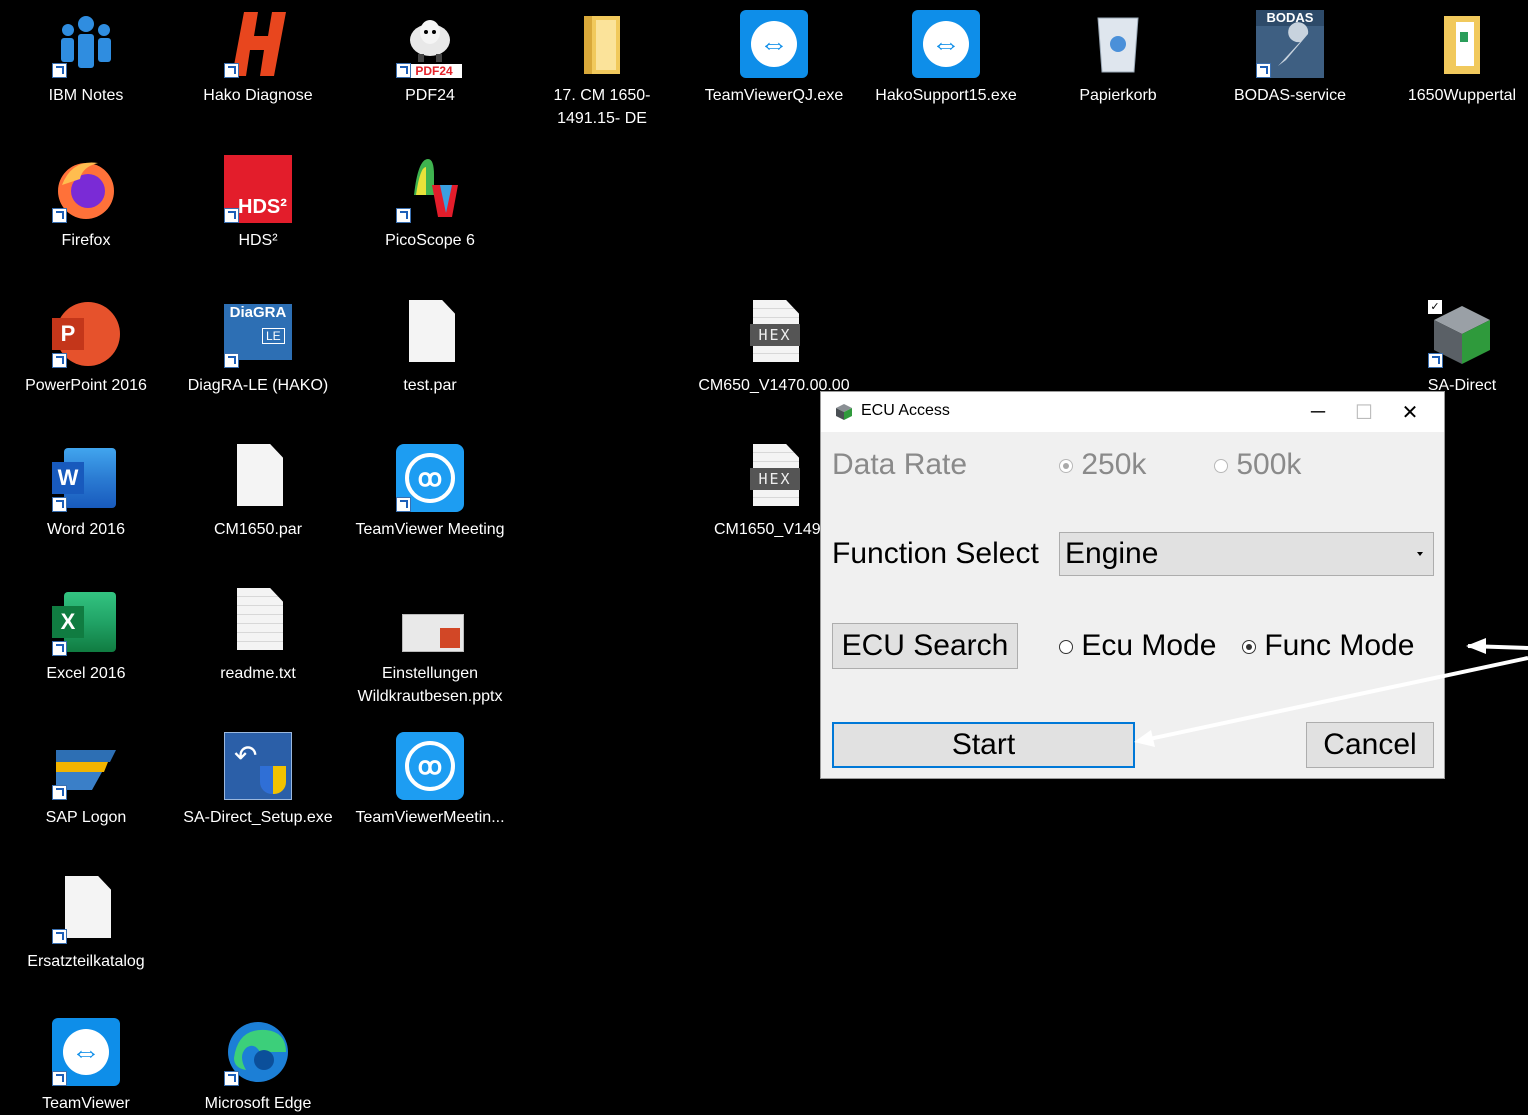 Image resolution: width=1528 pixels, height=1115 pixels. I want to click on arrow-head-func-mode, so click(1476, 646).